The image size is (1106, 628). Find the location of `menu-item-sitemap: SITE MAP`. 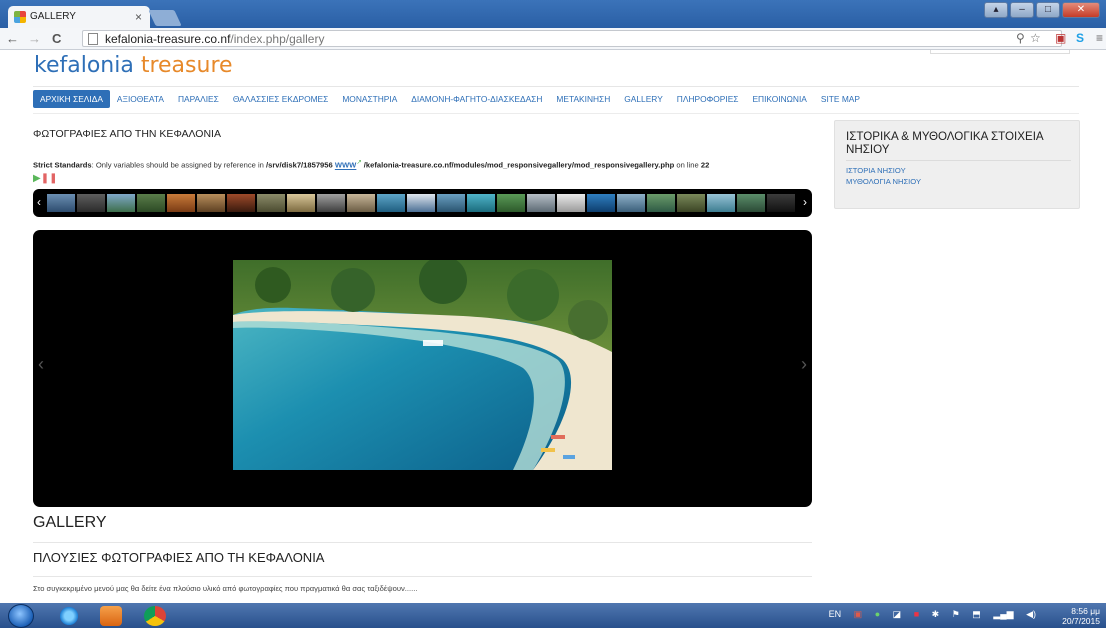

menu-item-sitemap: SITE MAP is located at coordinates (840, 99).